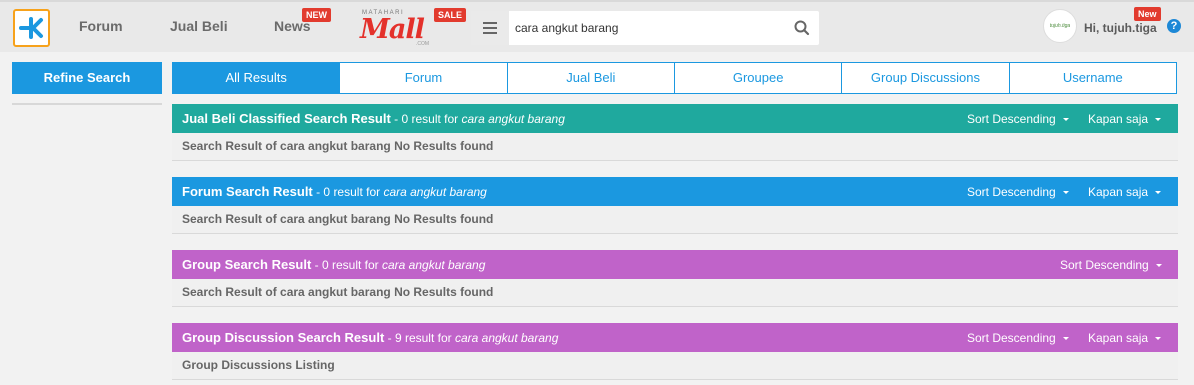 Image resolution: width=1194 pixels, height=385 pixels. I want to click on nav-jual-beli: Jual Beli, so click(199, 26).